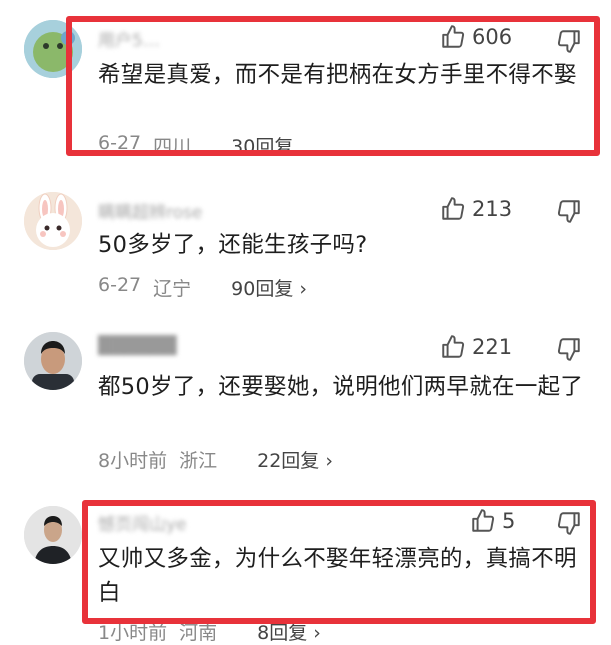 This screenshot has width=611, height=645. I want to click on replies-label: 90回复, so click(262, 289).